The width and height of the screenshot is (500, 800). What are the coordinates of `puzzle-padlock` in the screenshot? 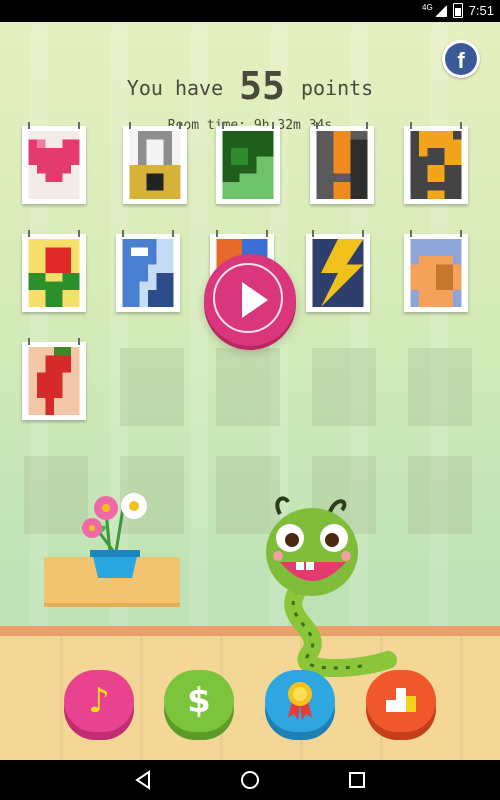 It's located at (155, 163).